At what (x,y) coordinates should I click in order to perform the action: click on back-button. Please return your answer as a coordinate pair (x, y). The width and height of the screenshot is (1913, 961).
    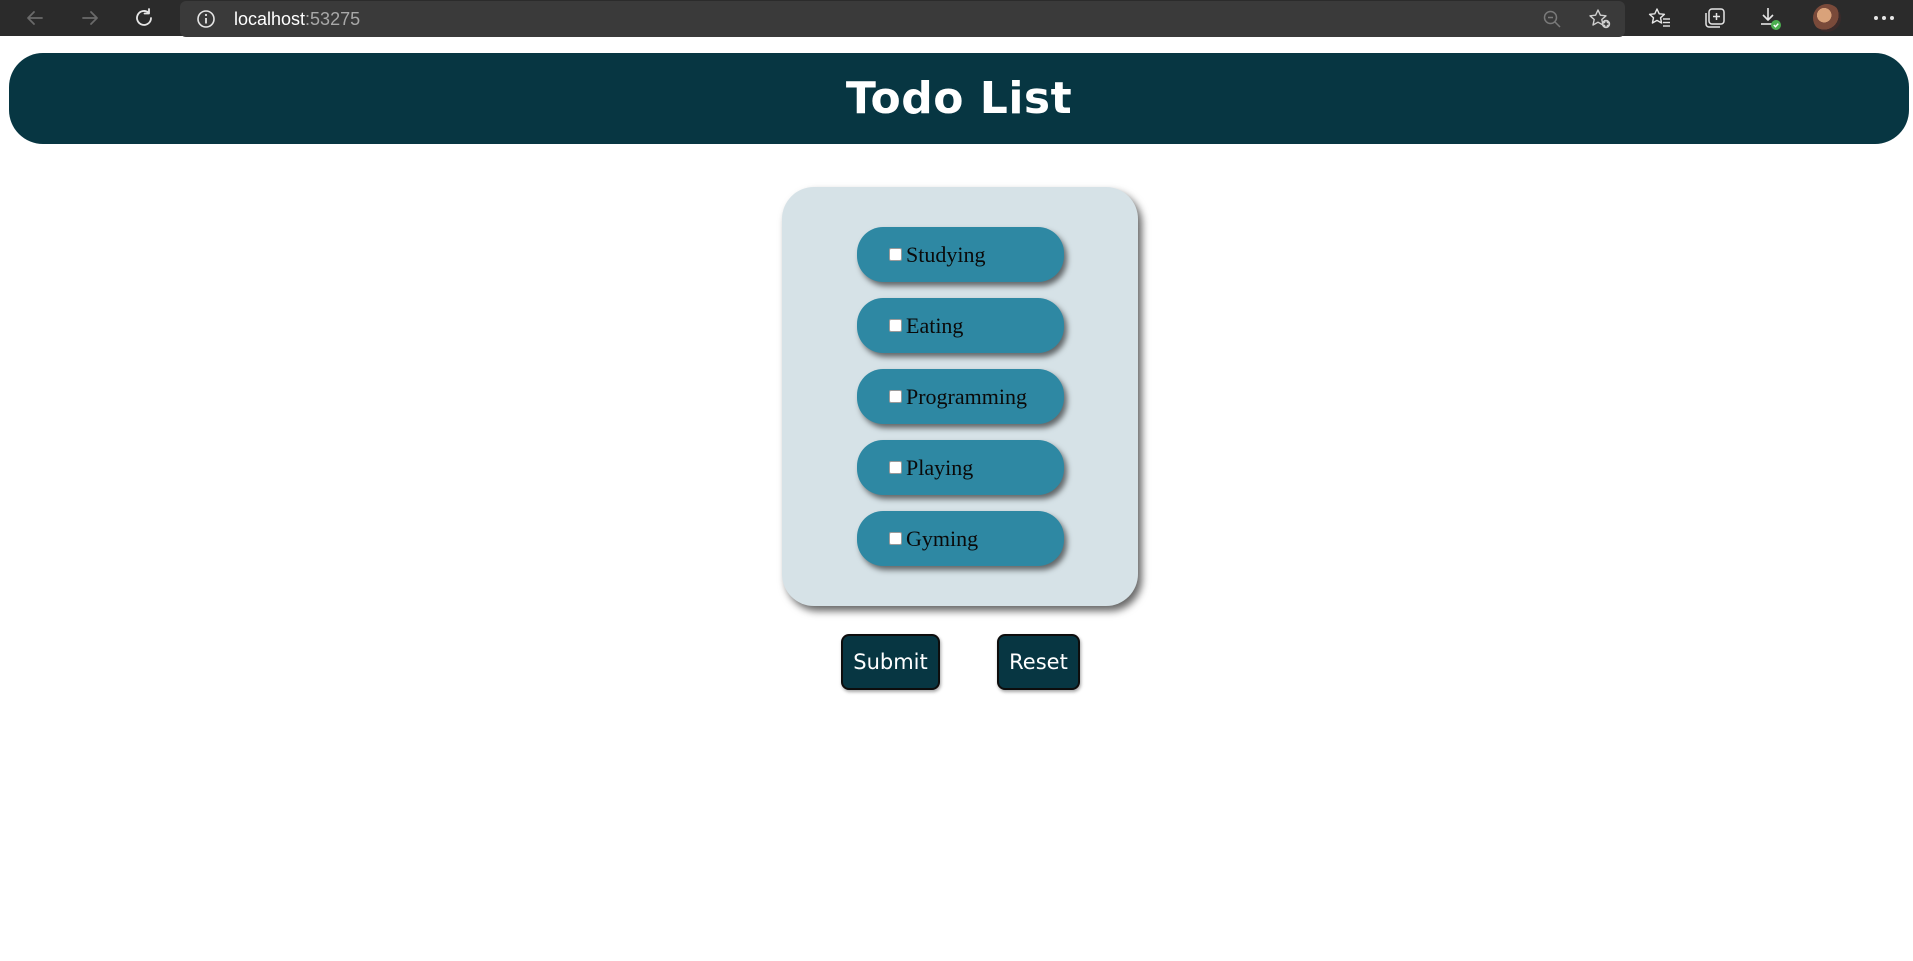
    Looking at the image, I should click on (35, 18).